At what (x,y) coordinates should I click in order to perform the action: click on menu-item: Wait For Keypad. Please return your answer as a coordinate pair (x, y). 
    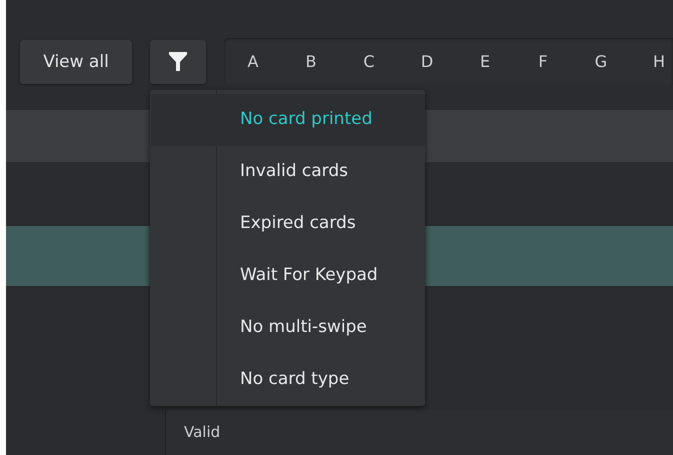
    Looking at the image, I should click on (321, 276).